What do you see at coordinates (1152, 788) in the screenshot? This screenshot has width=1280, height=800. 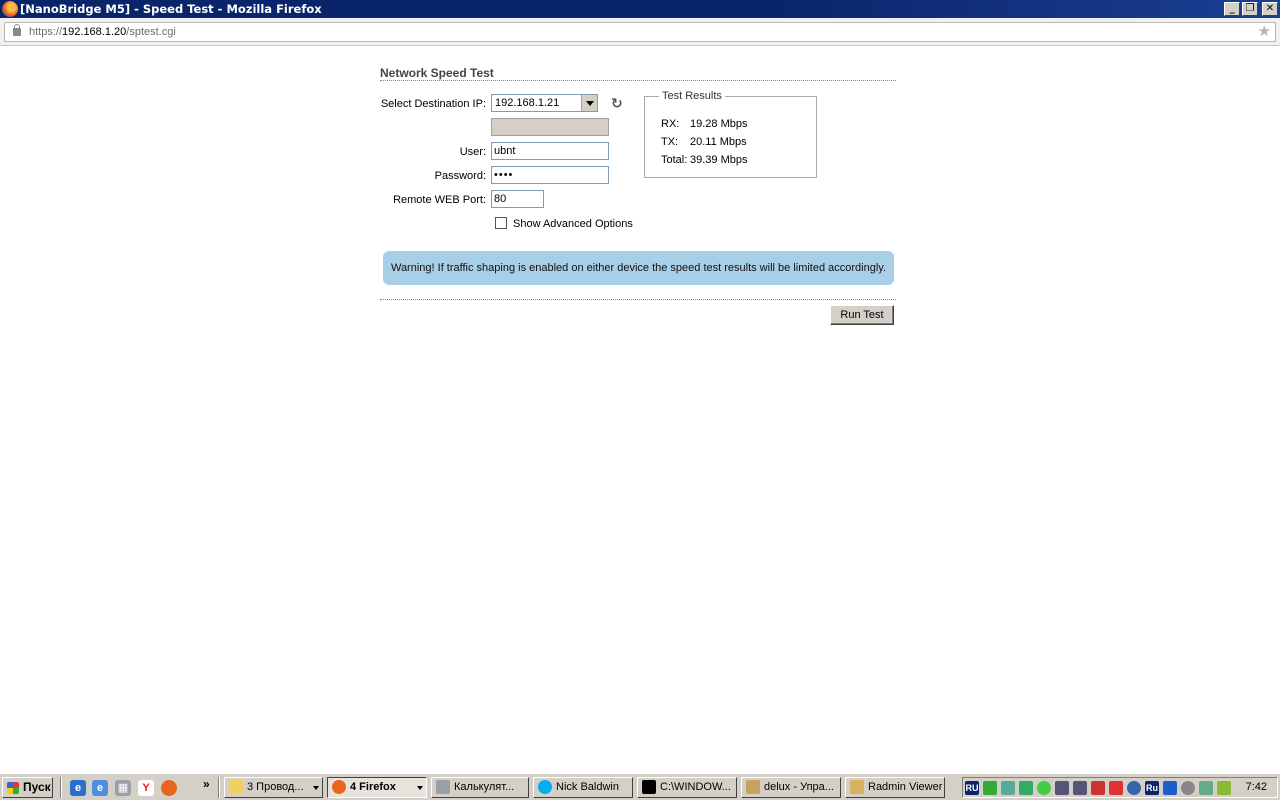 I see `language-icon: Ru` at bounding box center [1152, 788].